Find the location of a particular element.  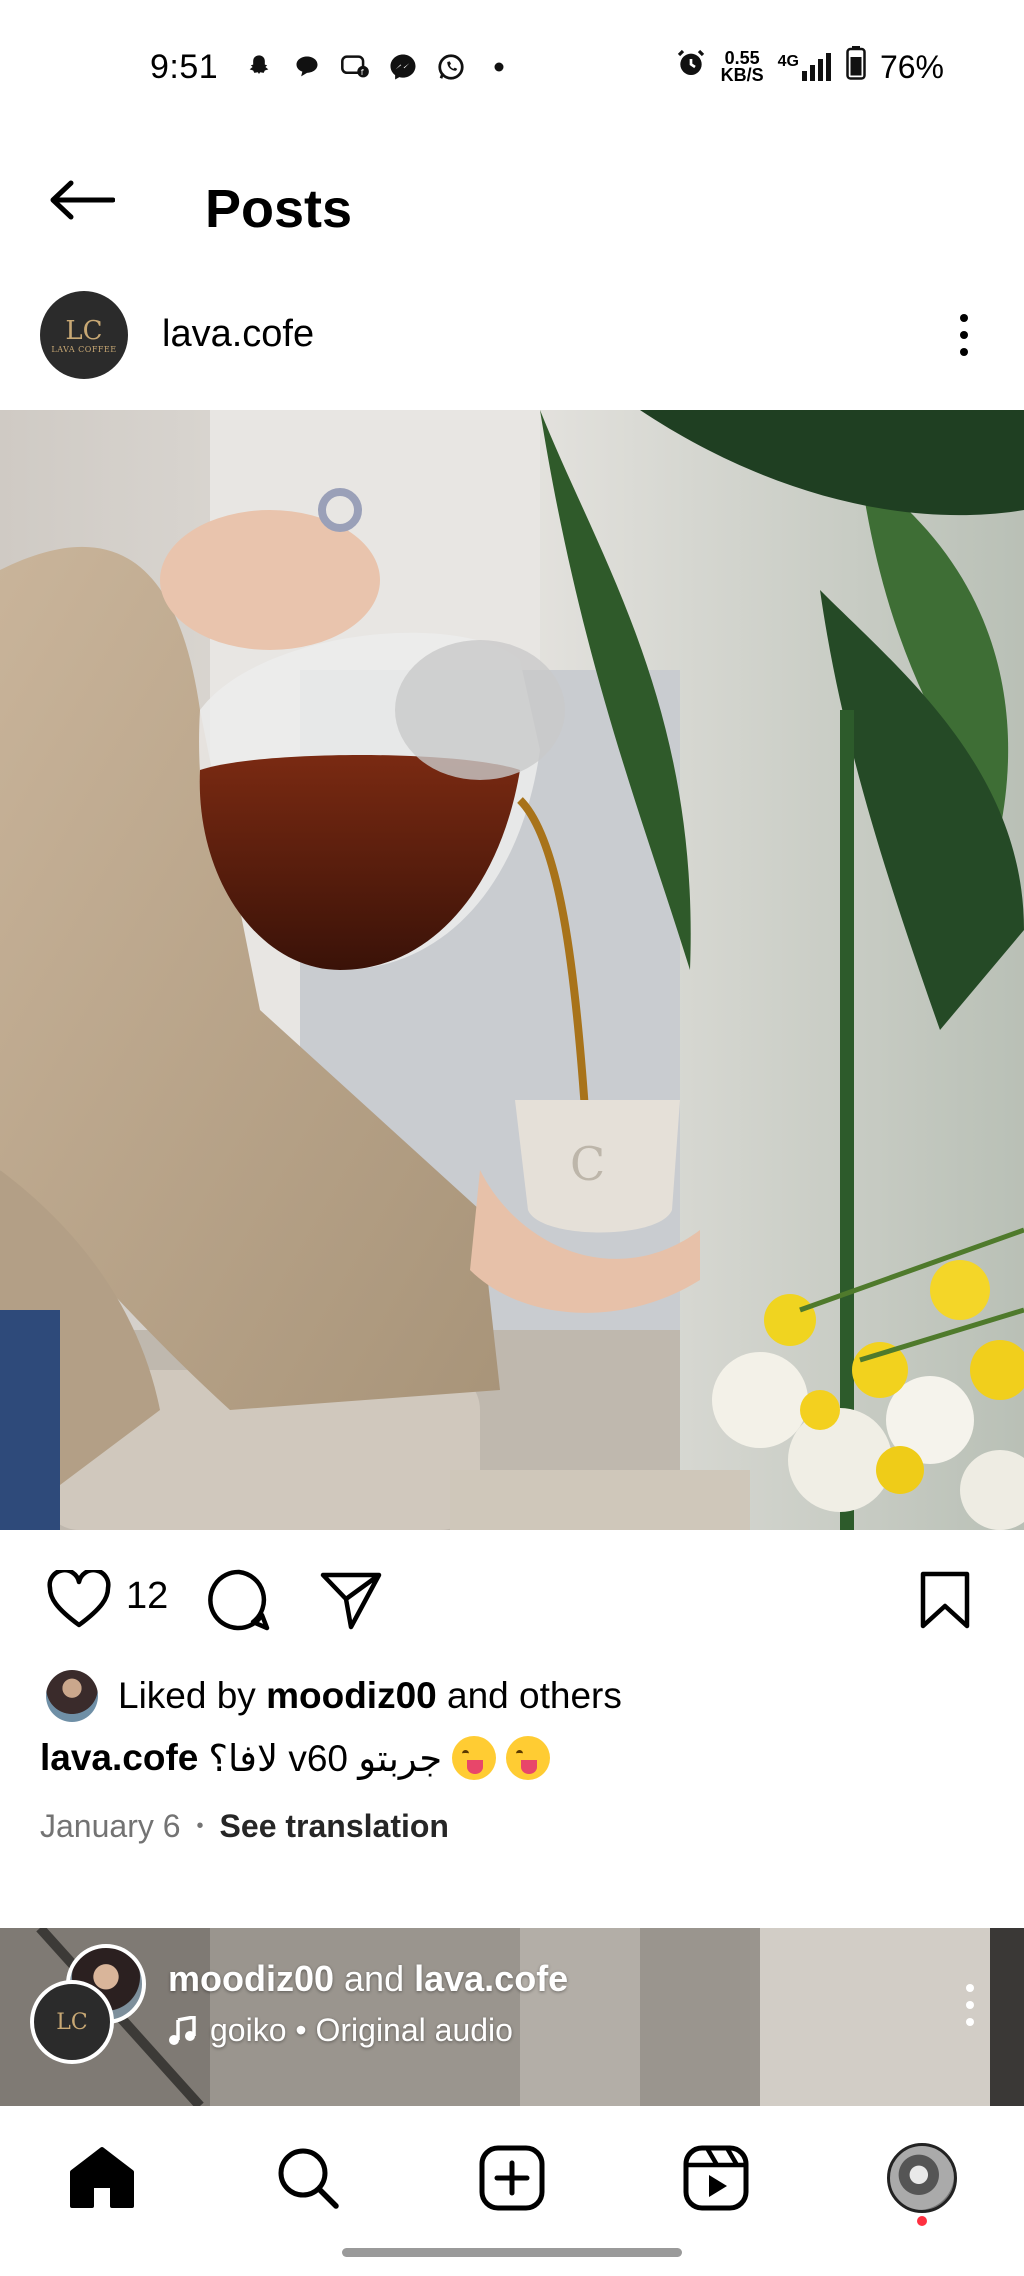

plus-square-icon is located at coordinates (512, 2178).